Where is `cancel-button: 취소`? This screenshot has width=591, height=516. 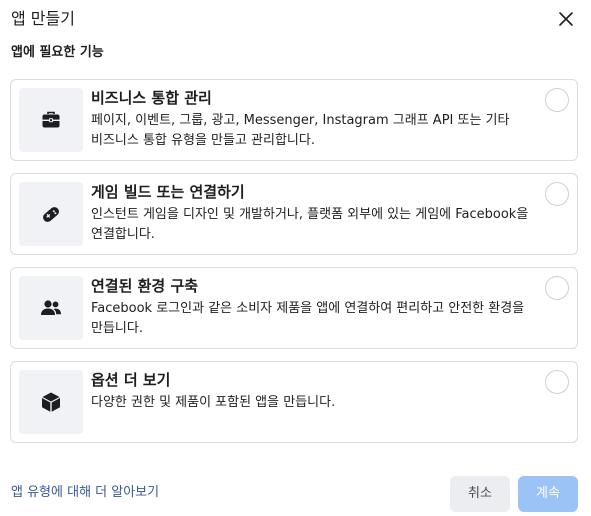
cancel-button: 취소 is located at coordinates (480, 494).